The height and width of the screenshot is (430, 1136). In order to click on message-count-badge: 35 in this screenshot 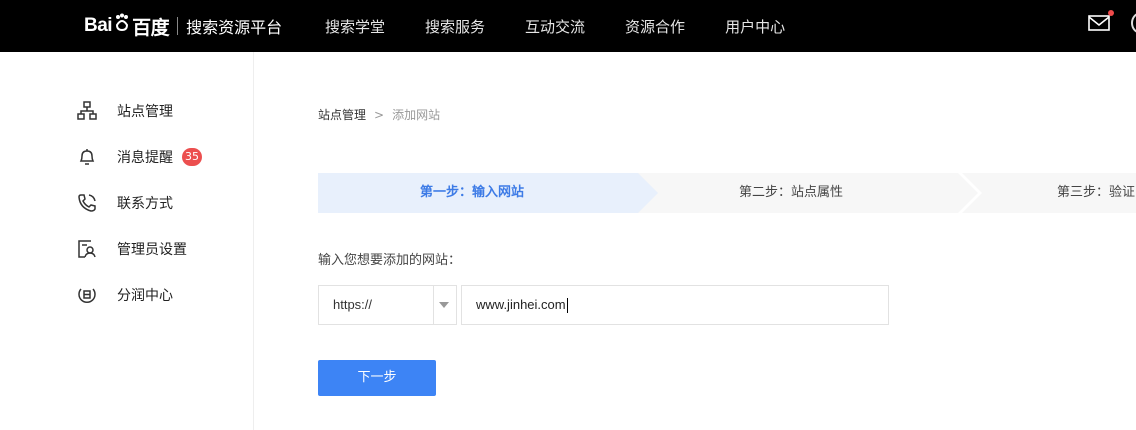, I will do `click(192, 157)`.